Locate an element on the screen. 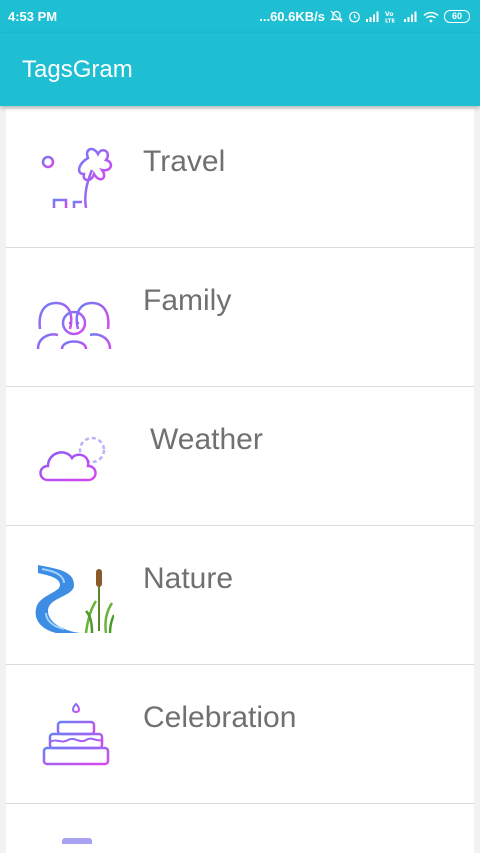  item-label: Celebration is located at coordinates (220, 717).